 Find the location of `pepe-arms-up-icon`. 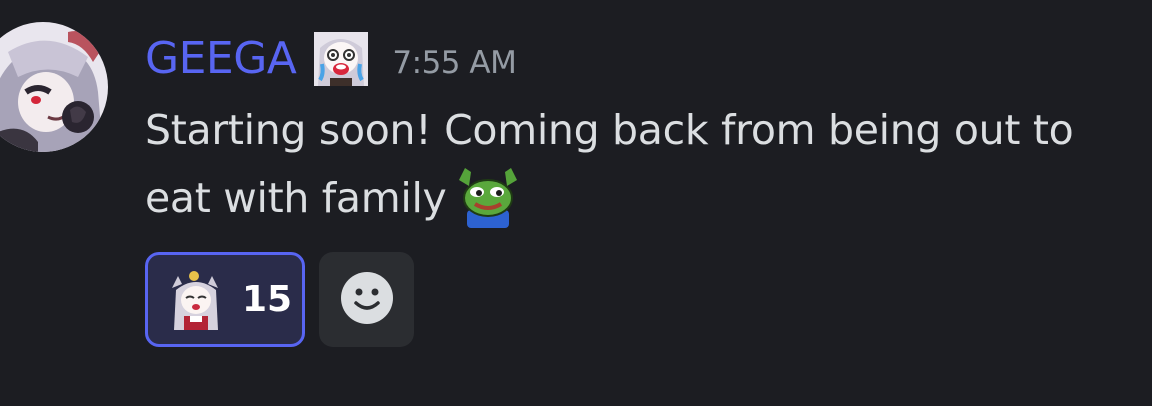

pepe-arms-up-icon is located at coordinates (488, 197).